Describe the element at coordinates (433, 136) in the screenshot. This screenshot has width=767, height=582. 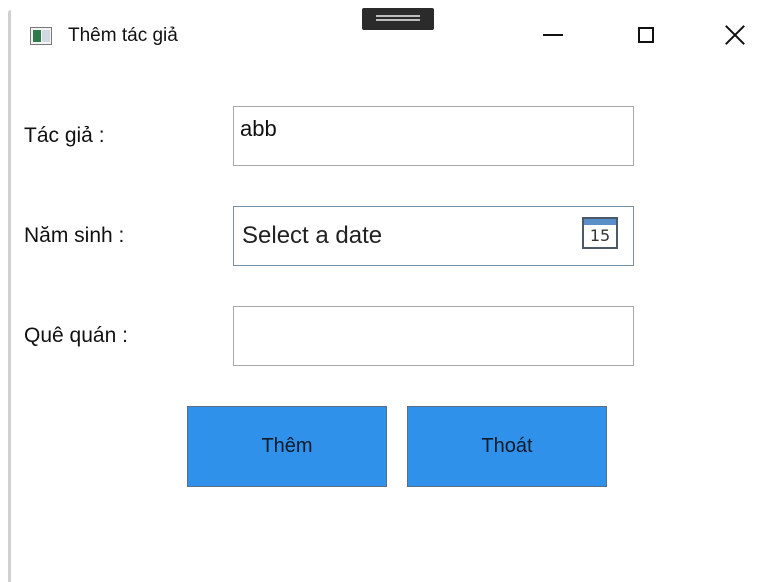
I see `author-input` at that location.